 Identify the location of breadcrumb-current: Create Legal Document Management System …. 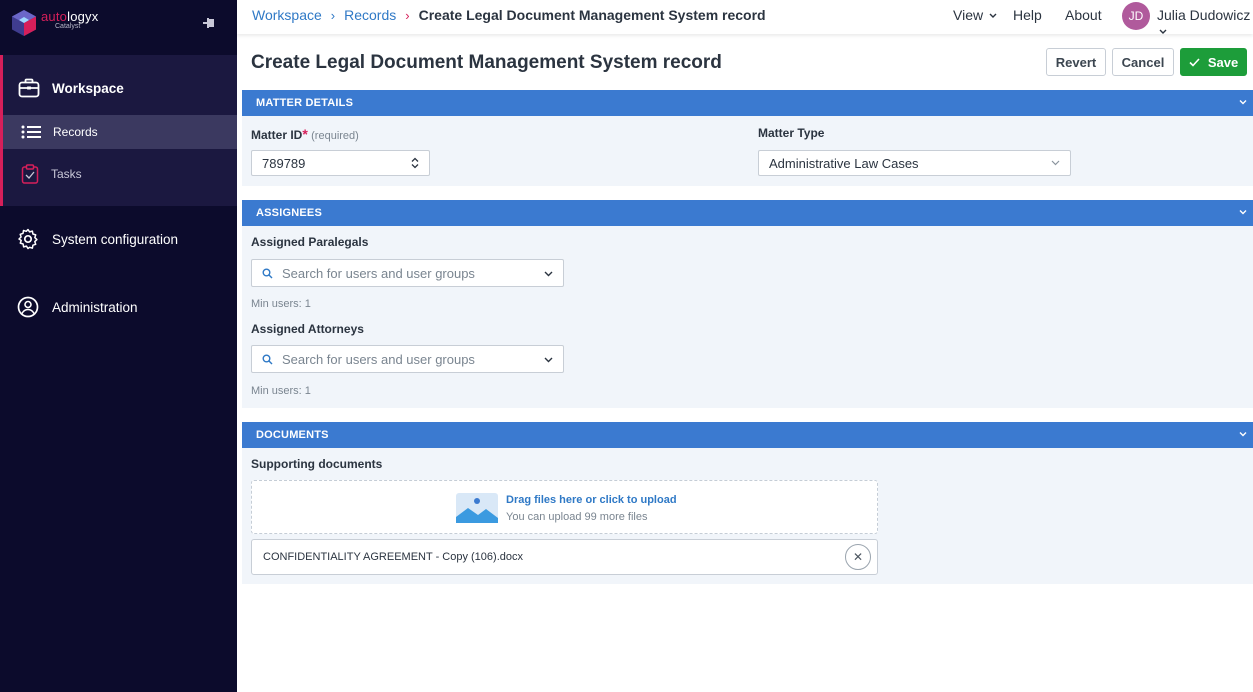
(592, 15).